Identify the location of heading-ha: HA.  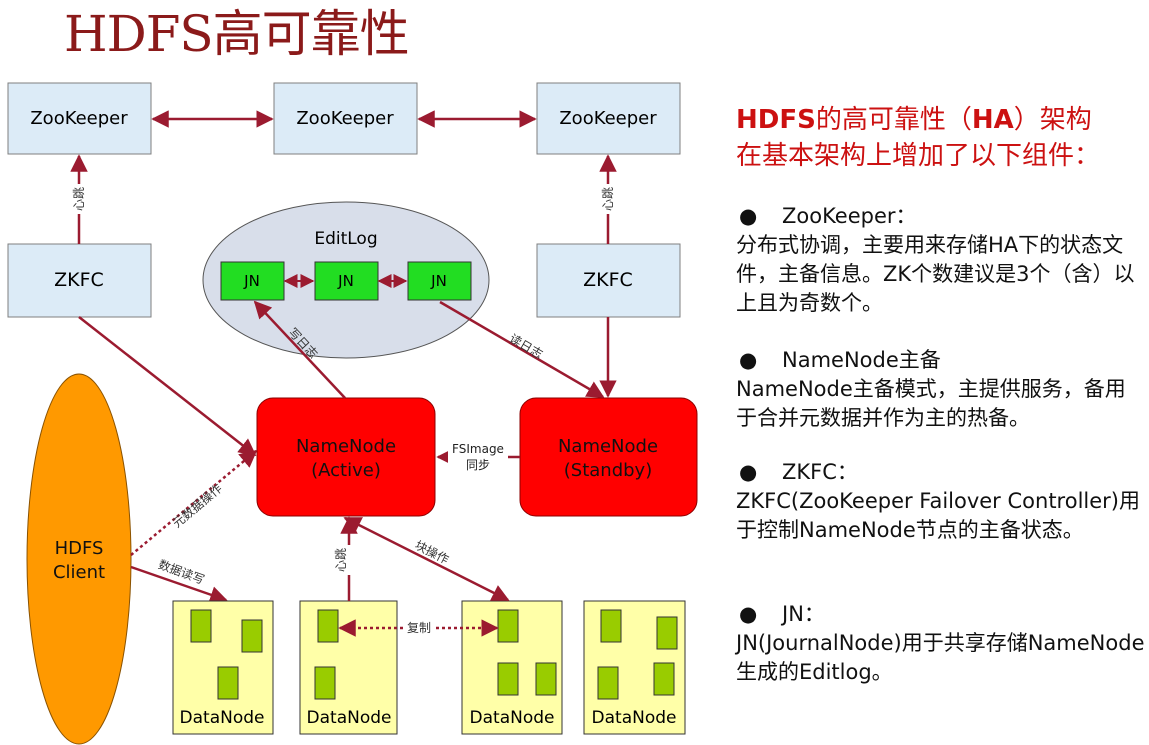
(992, 120).